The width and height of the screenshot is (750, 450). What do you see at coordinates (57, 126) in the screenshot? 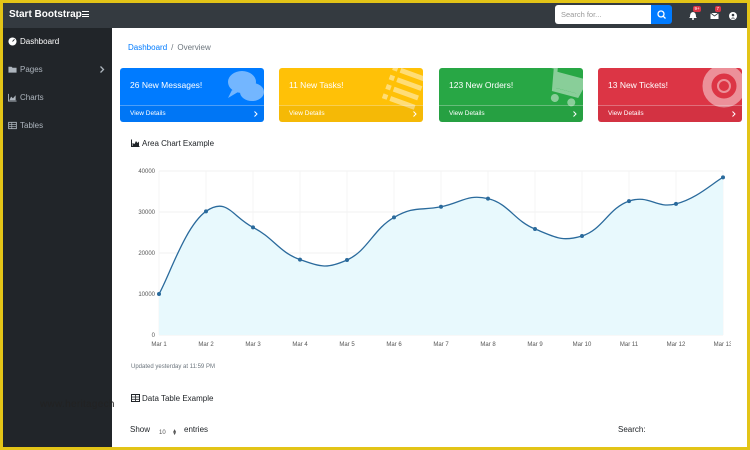
I see `sidebar-item-tables: Tables` at bounding box center [57, 126].